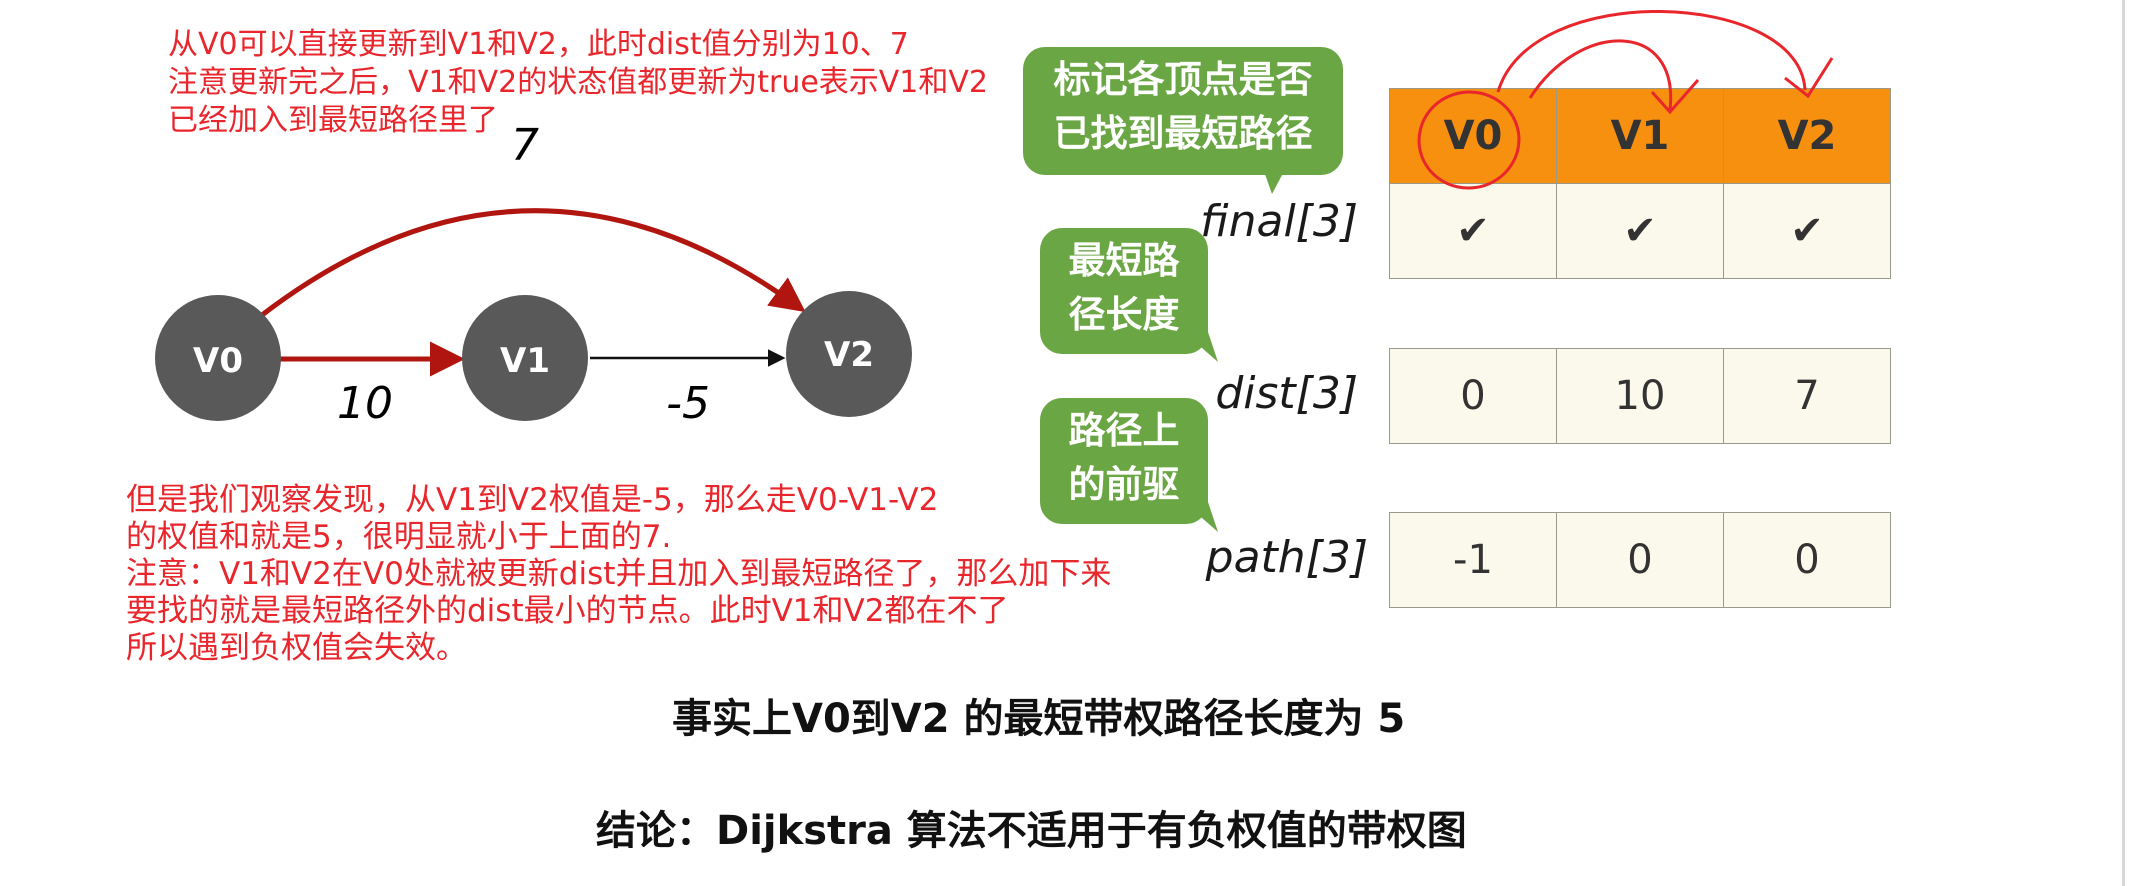 This screenshot has height=886, width=2141. Describe the element at coordinates (1473, 396) in the screenshot. I see `dist-cell-v0: 0` at that location.